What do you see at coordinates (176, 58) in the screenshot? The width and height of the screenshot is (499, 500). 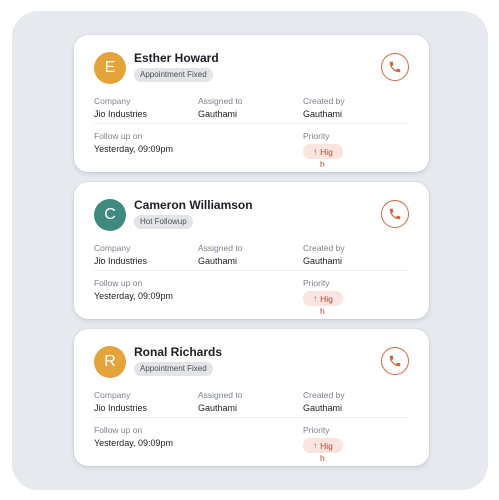 I see `lead-name: Esther Howard` at bounding box center [176, 58].